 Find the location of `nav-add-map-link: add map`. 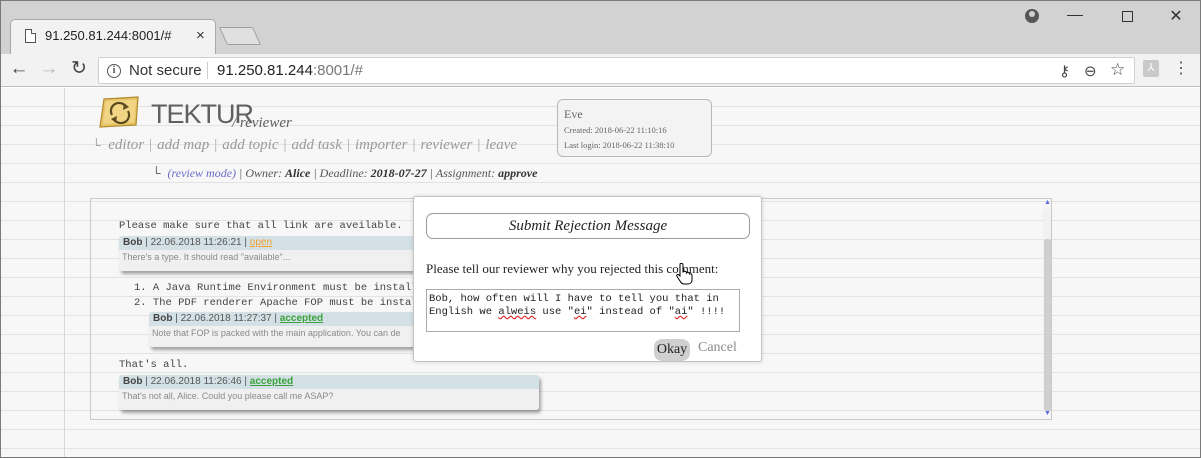

nav-add-map-link: add map is located at coordinates (183, 145).